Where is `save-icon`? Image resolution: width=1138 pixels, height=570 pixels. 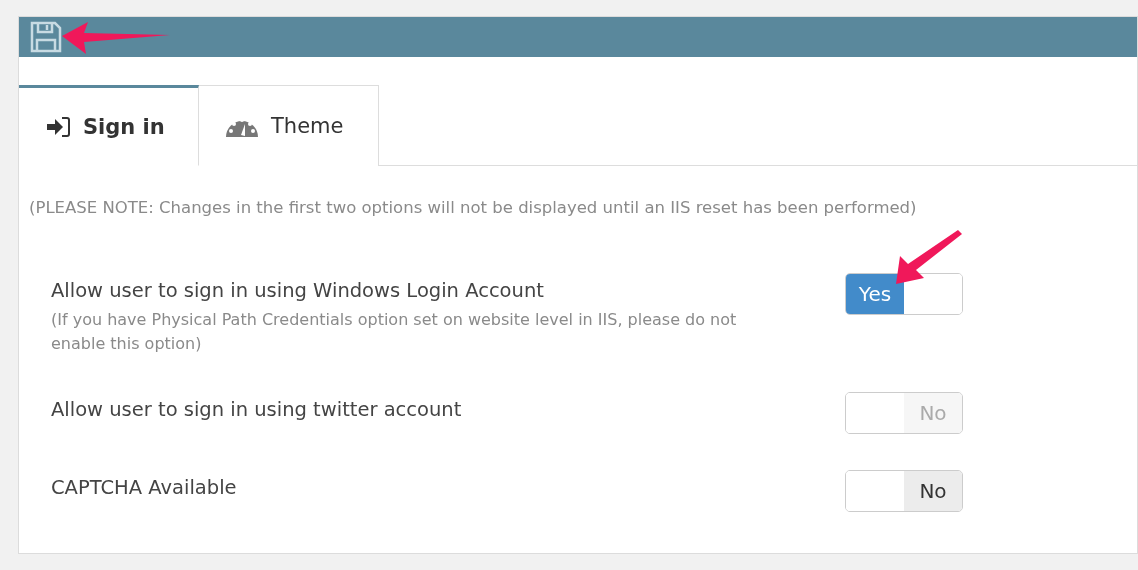
save-icon is located at coordinates (46, 37).